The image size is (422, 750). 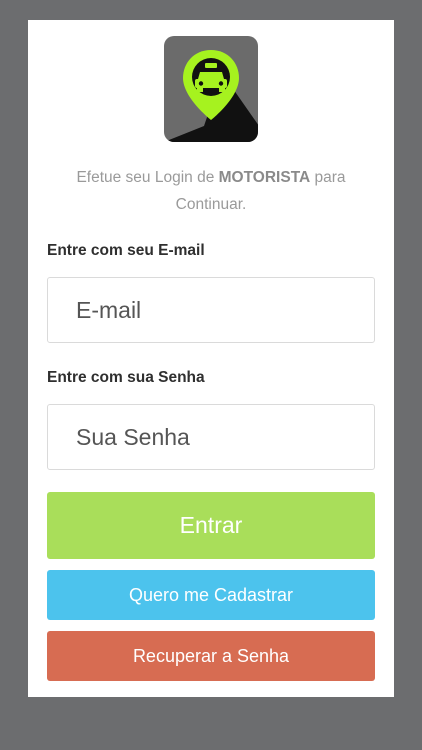 What do you see at coordinates (126, 250) in the screenshot?
I see `email-label: Entre com seu E-mail` at bounding box center [126, 250].